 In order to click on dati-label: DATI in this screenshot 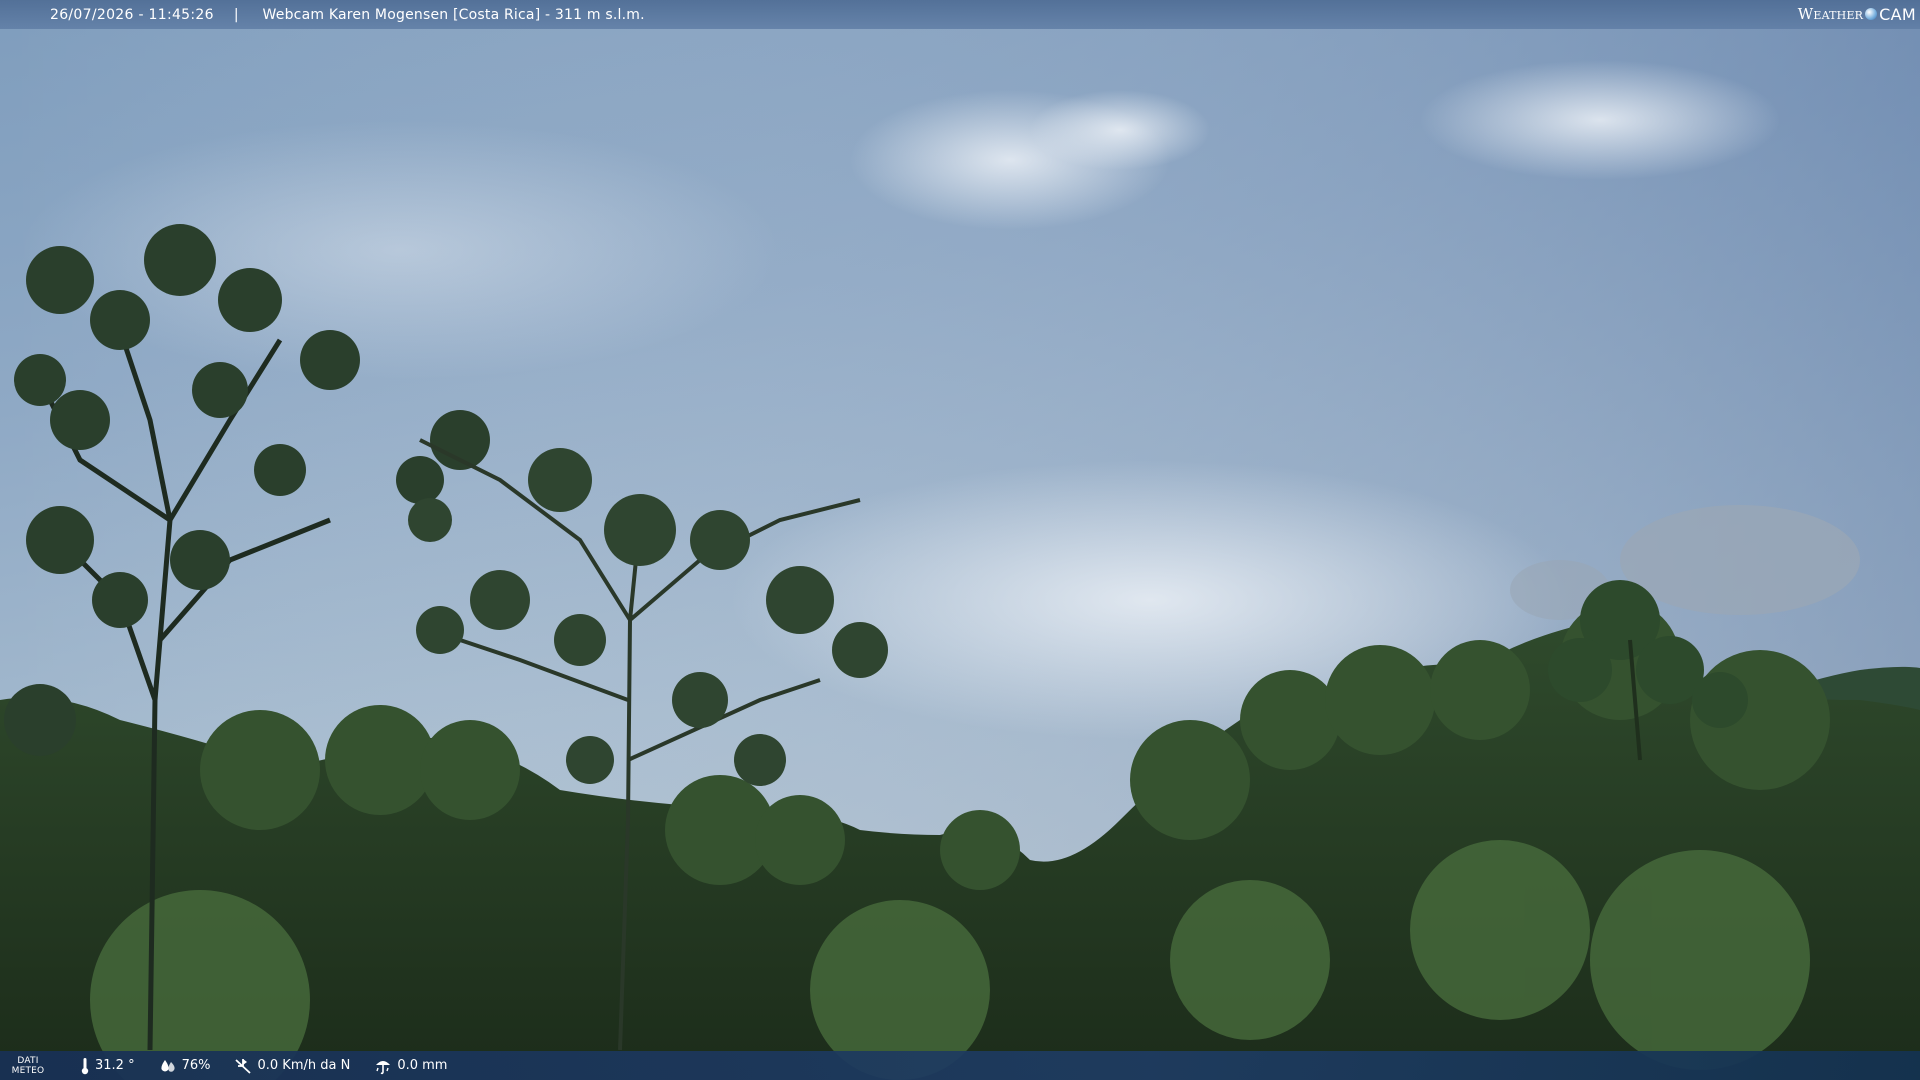, I will do `click(28, 1060)`.